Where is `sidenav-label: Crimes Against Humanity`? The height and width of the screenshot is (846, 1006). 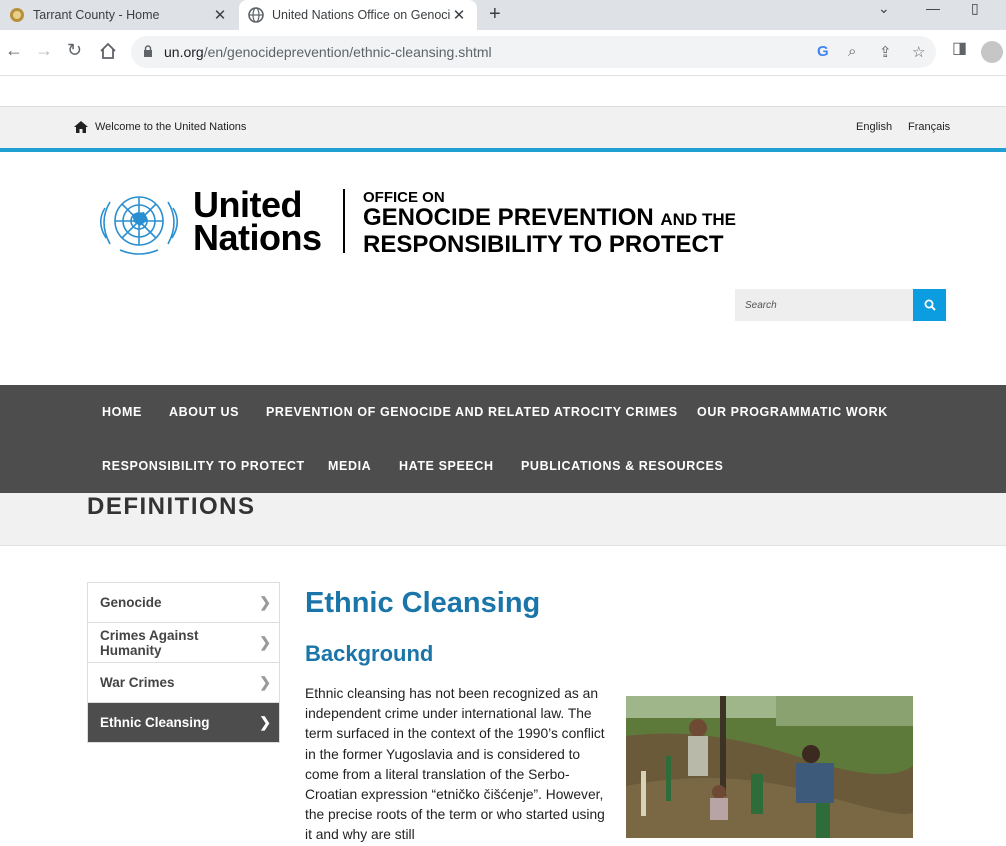 sidenav-label: Crimes Against Humanity is located at coordinates (149, 642).